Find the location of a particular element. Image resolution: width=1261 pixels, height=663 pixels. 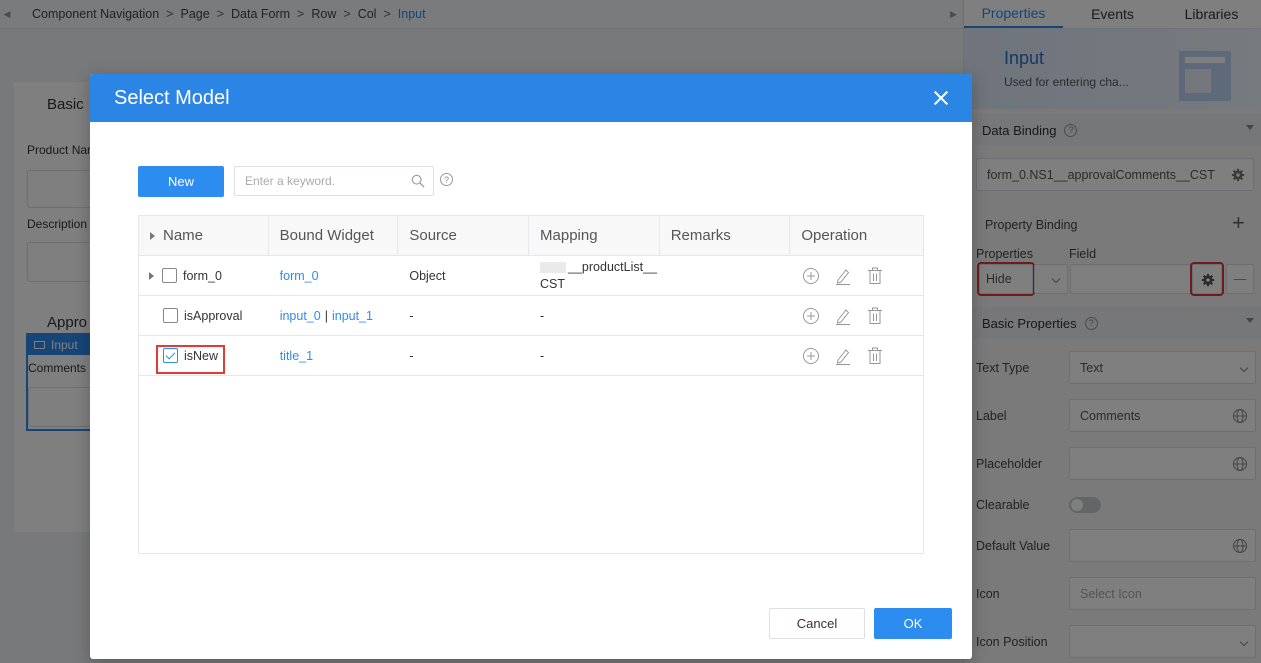

help-icon: ? is located at coordinates (446, 179).